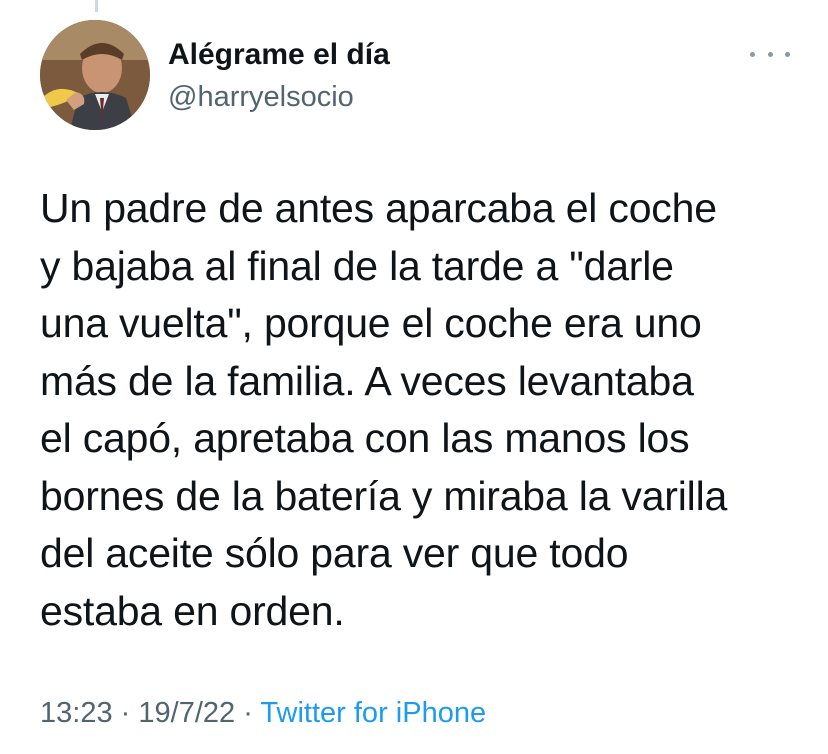 Image resolution: width=828 pixels, height=754 pixels. I want to click on thread-connector-line, so click(96, 6).